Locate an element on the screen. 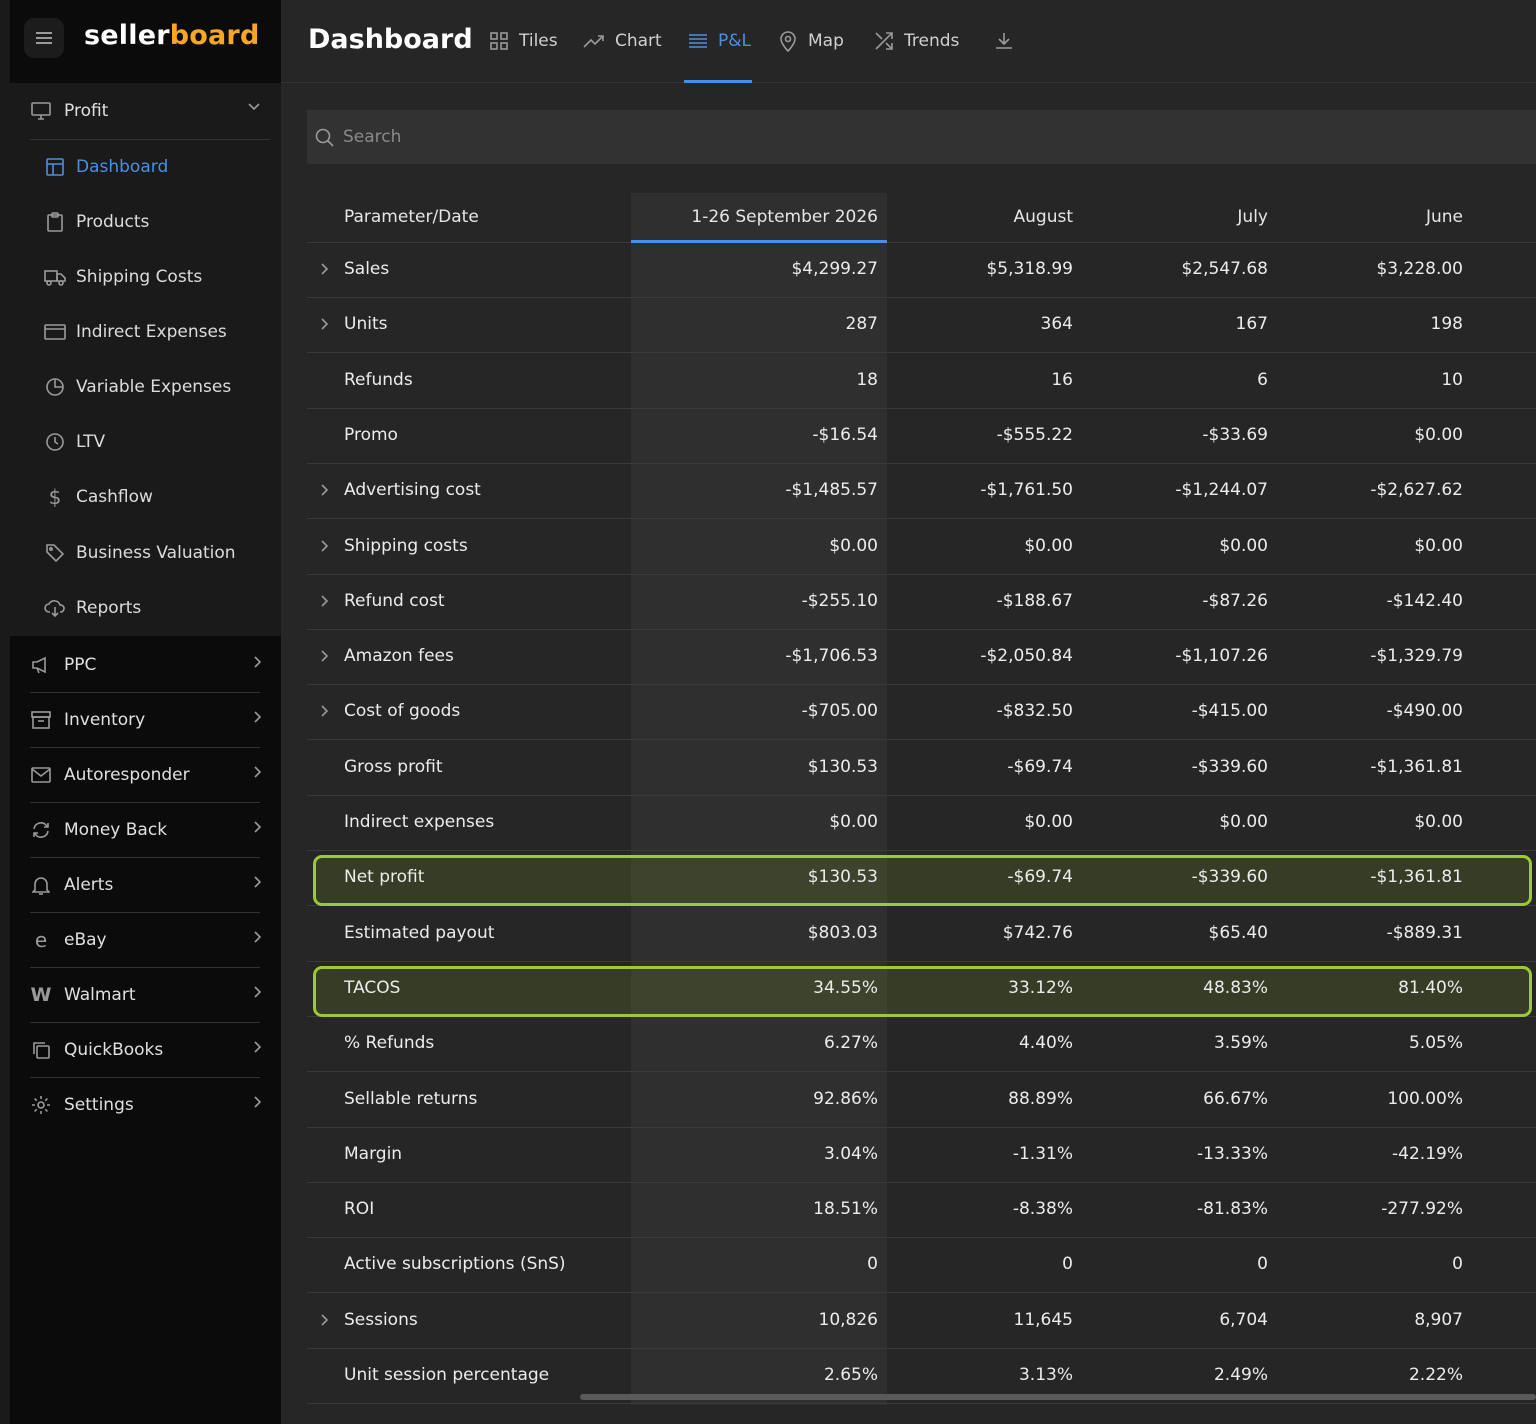  column-header-current: 1-26 September 2026 is located at coordinates (784, 217).